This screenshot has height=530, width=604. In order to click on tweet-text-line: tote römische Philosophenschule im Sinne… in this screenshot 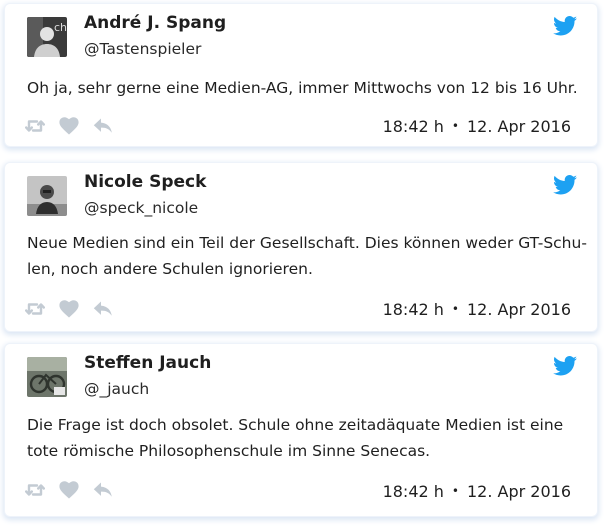, I will do `click(229, 451)`.